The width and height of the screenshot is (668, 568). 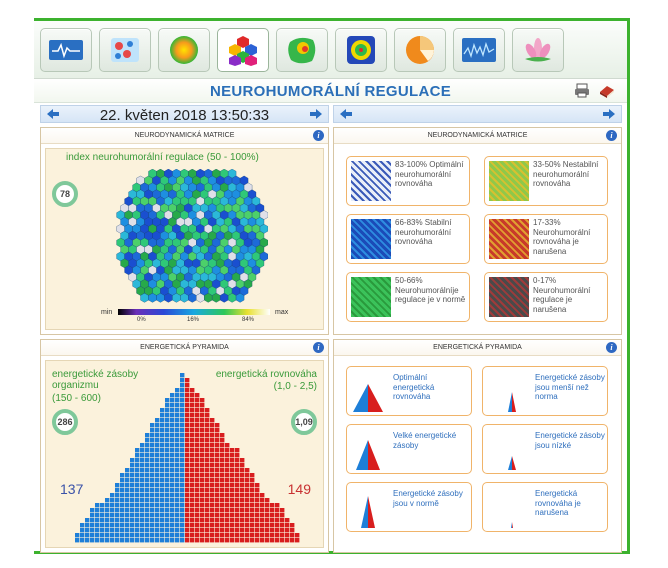 I want to click on ecg-icon, so click(x=66, y=49).